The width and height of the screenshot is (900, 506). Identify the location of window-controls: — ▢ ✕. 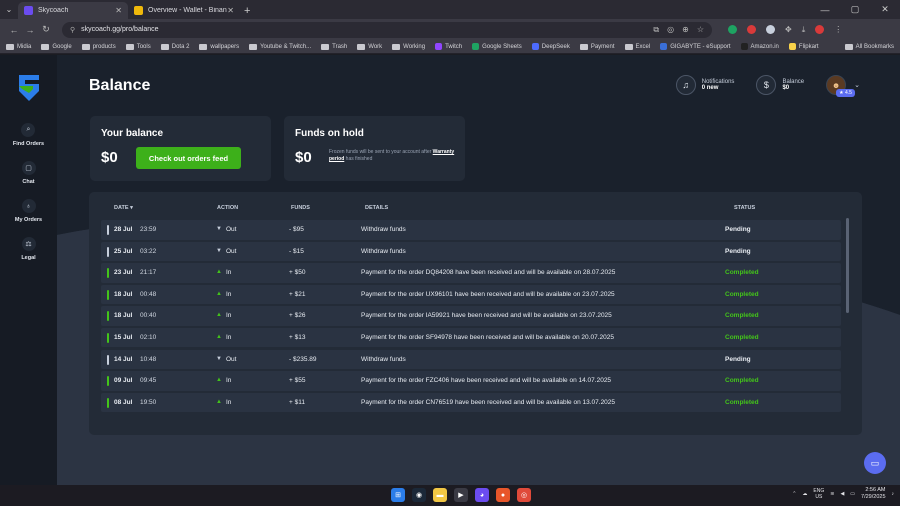
(855, 9).